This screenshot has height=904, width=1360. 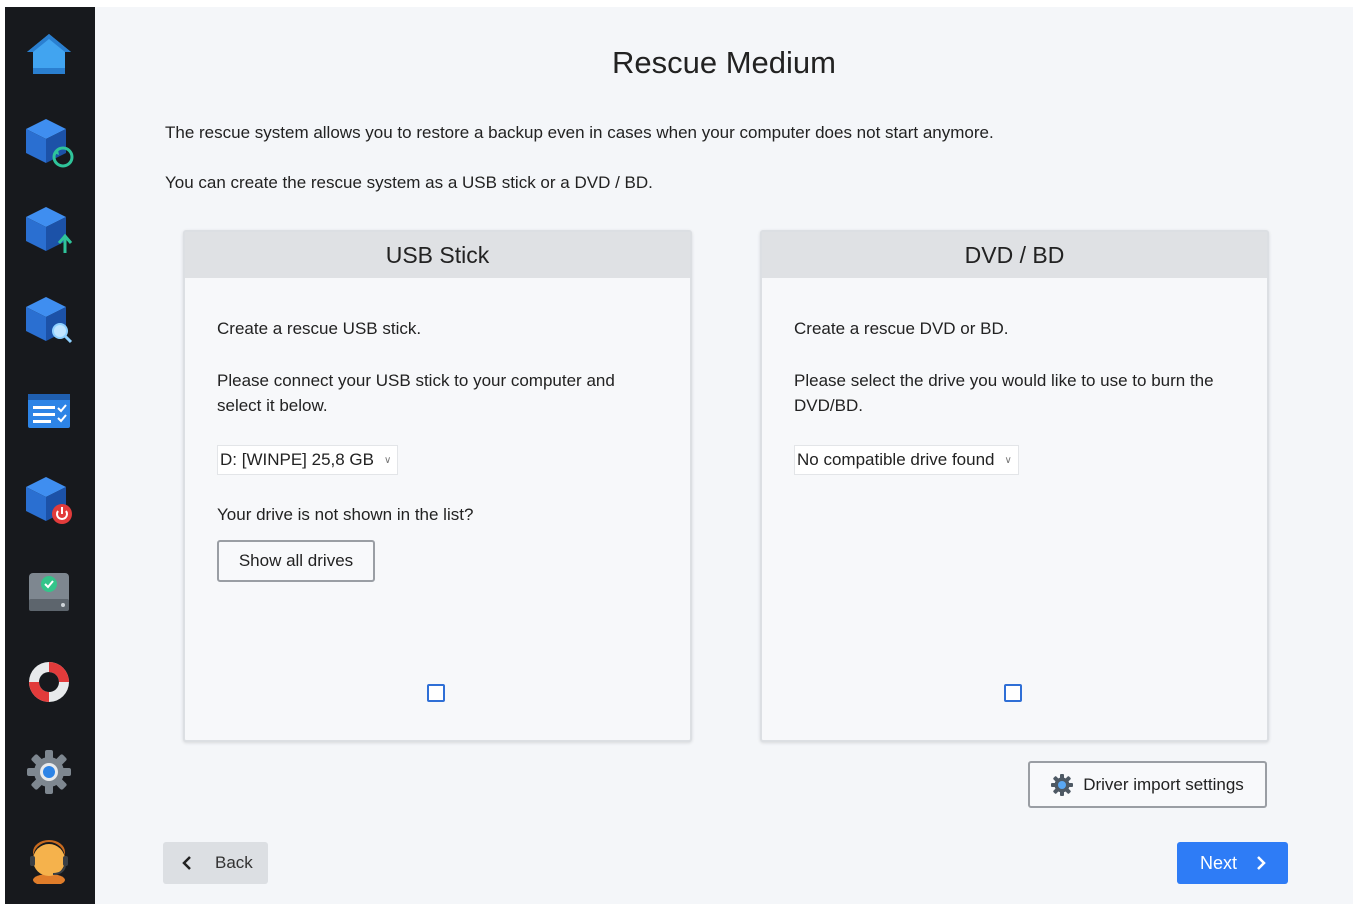 I want to click on lifebuoy-icon, so click(x=49, y=682).